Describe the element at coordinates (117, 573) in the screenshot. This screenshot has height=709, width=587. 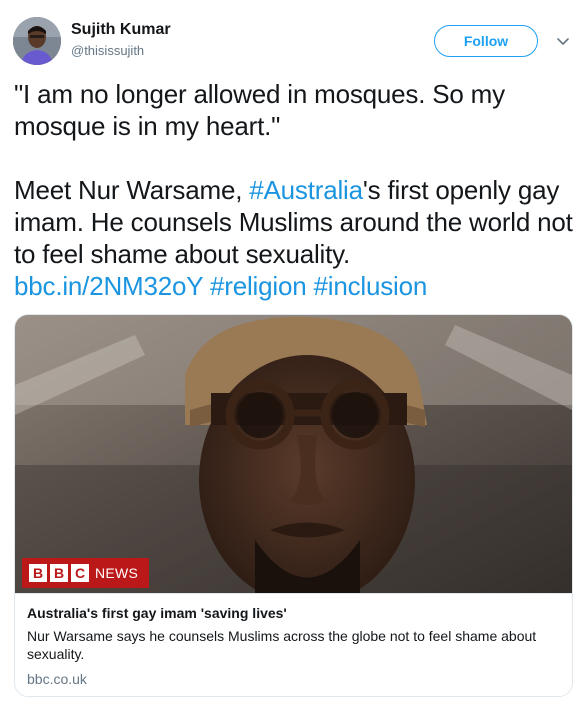
I see `bbc-logo-news: NEWS` at that location.